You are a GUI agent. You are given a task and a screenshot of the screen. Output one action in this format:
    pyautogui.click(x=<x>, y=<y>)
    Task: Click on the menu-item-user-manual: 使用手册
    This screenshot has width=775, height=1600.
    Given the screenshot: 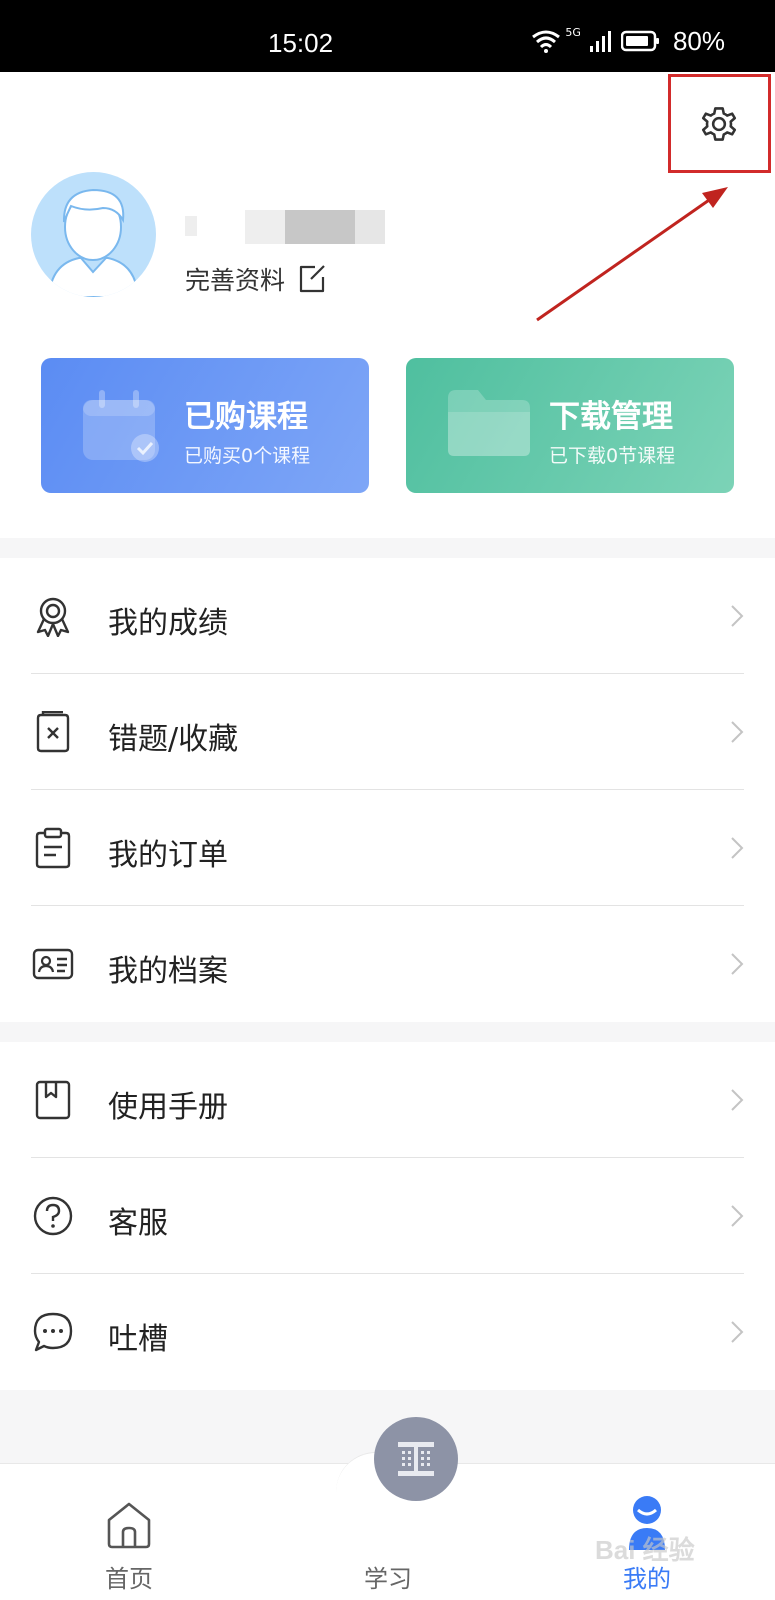 What is the action you would take?
    pyautogui.click(x=387, y=1100)
    